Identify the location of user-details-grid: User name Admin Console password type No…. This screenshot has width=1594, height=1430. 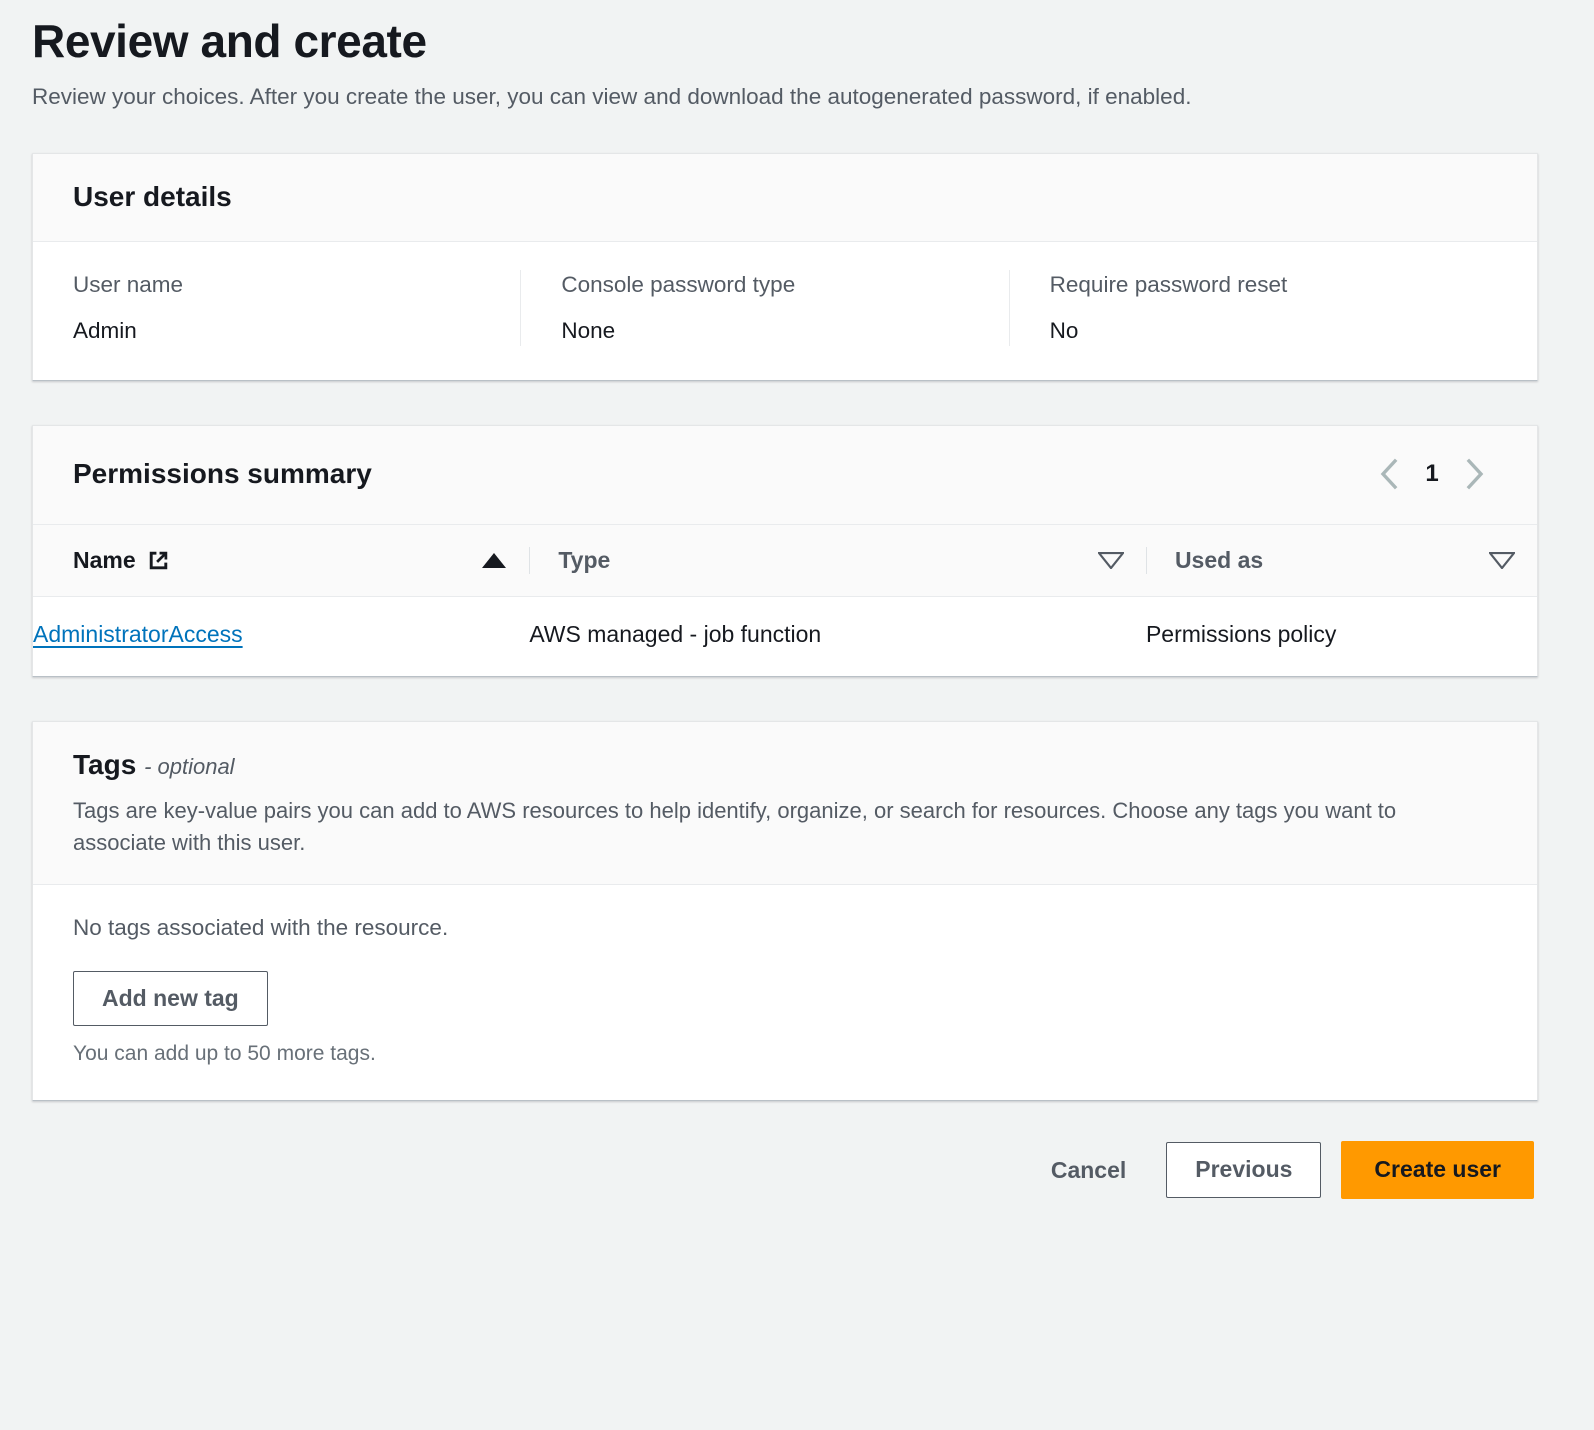
(785, 308).